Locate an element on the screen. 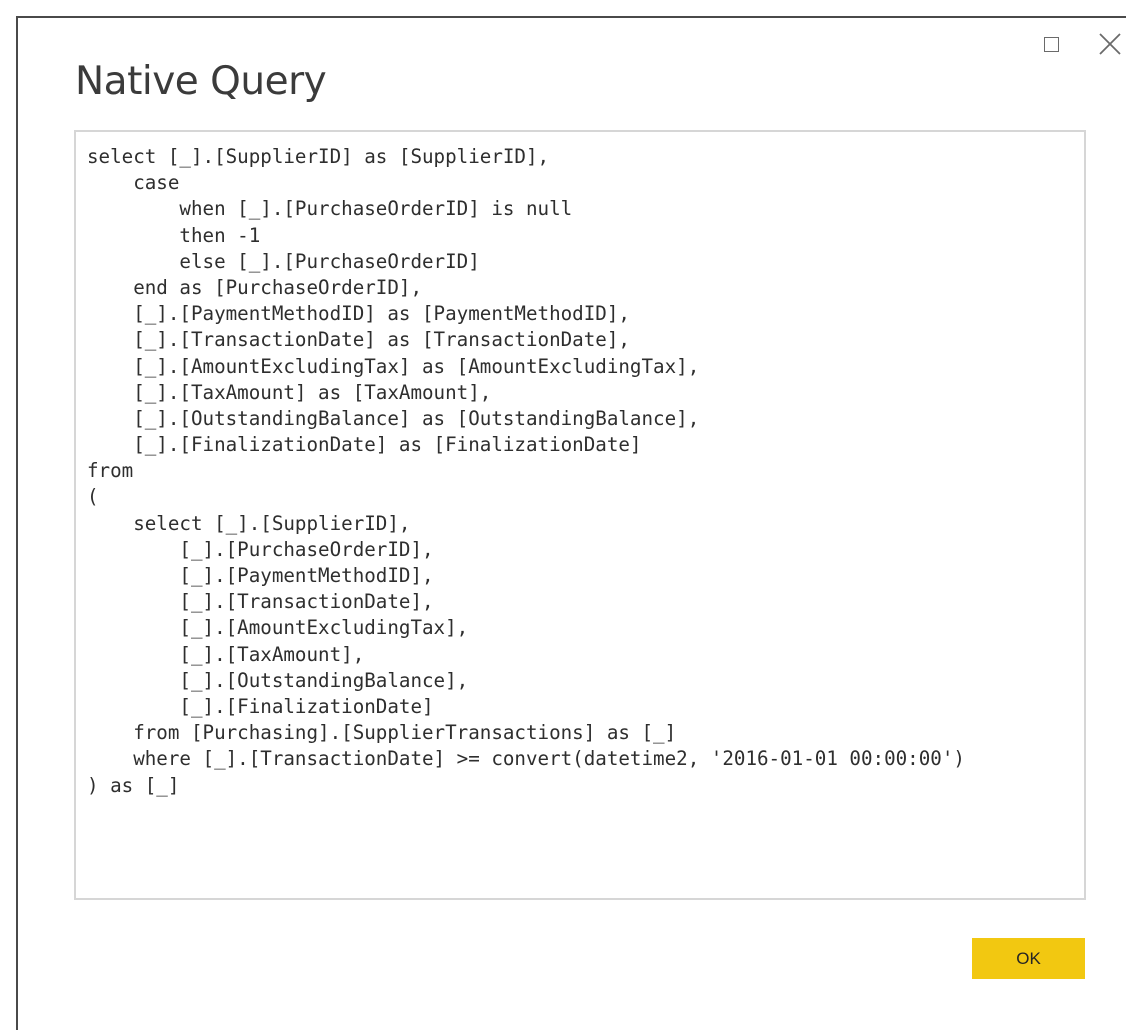 This screenshot has width=1126, height=1030. query-line: ) as [_] is located at coordinates (133, 785).